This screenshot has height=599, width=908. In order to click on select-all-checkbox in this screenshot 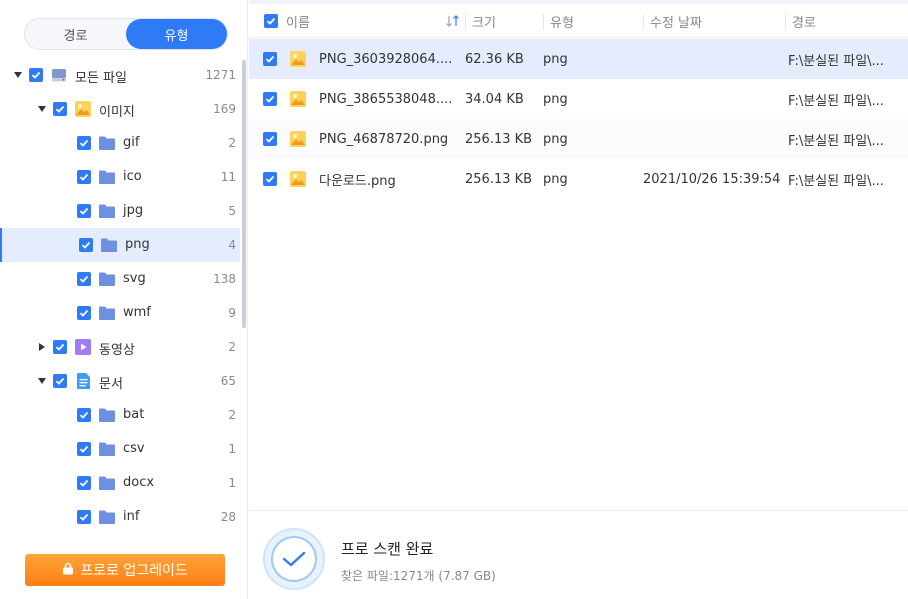, I will do `click(271, 21)`.